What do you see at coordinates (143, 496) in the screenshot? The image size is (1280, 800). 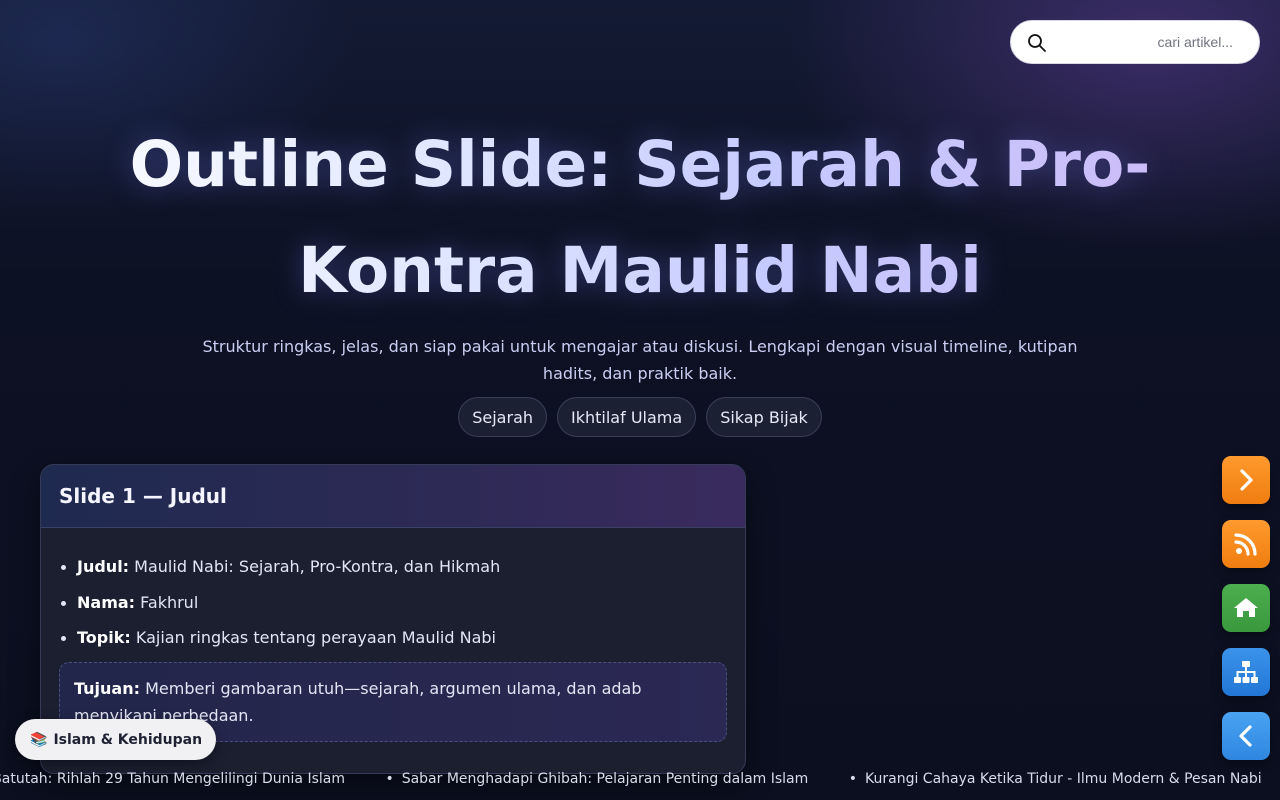 I see `slide-title: Slide 1 — Judul` at bounding box center [143, 496].